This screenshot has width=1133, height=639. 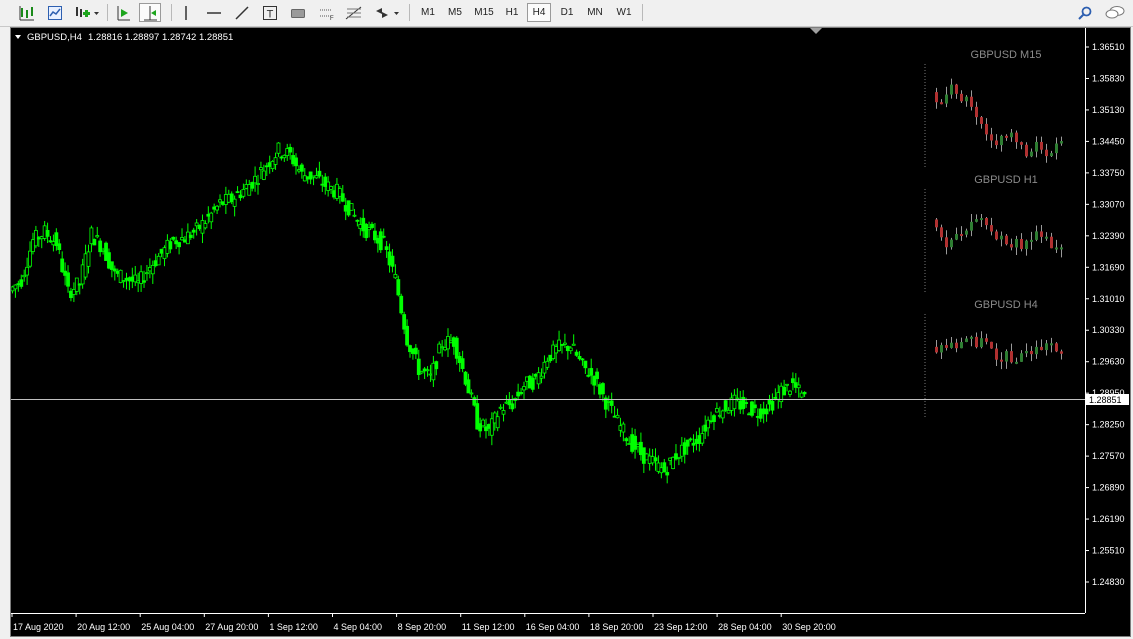 What do you see at coordinates (428, 12) in the screenshot?
I see `timeframe-m1: M1` at bounding box center [428, 12].